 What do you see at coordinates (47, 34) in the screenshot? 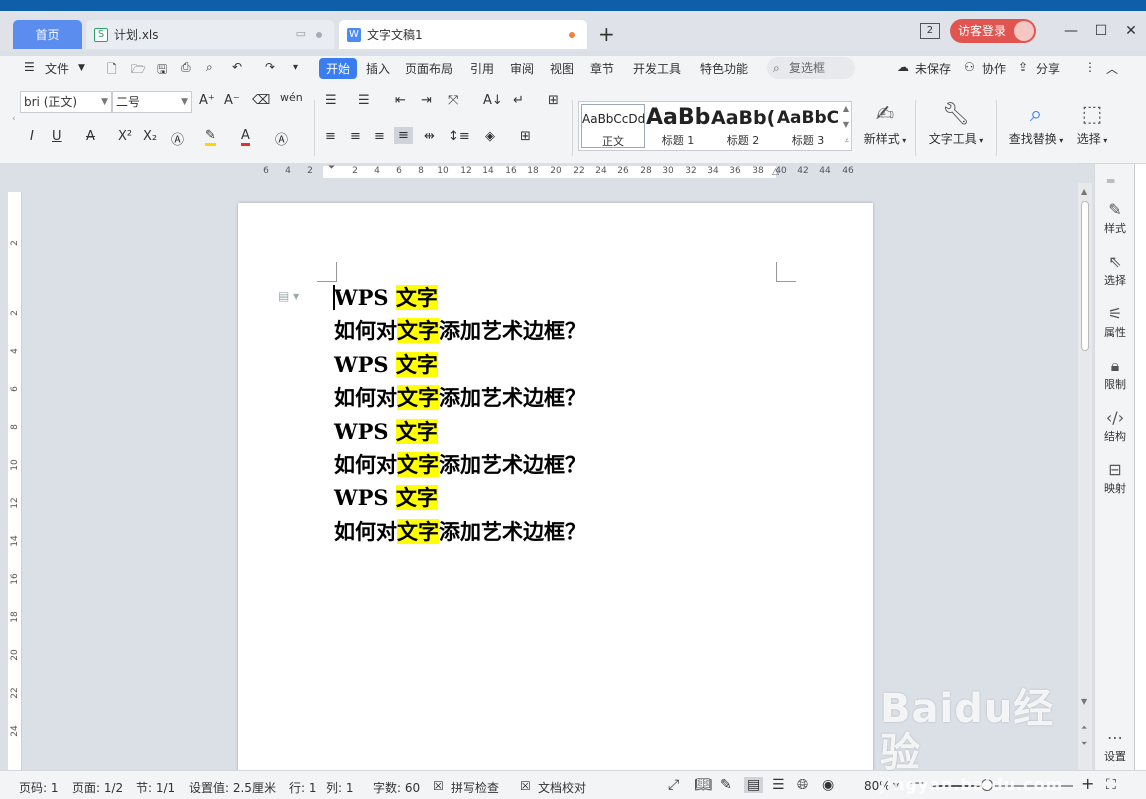
I see `tab-home: 首页` at bounding box center [47, 34].